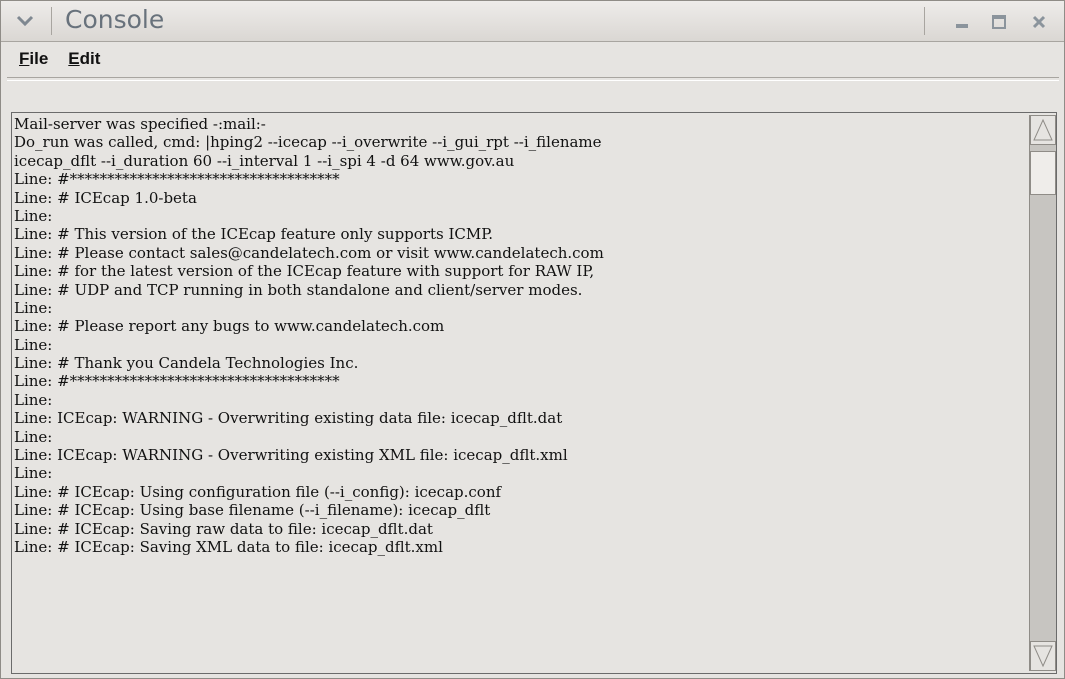  I want to click on maximize-icon, so click(999, 22).